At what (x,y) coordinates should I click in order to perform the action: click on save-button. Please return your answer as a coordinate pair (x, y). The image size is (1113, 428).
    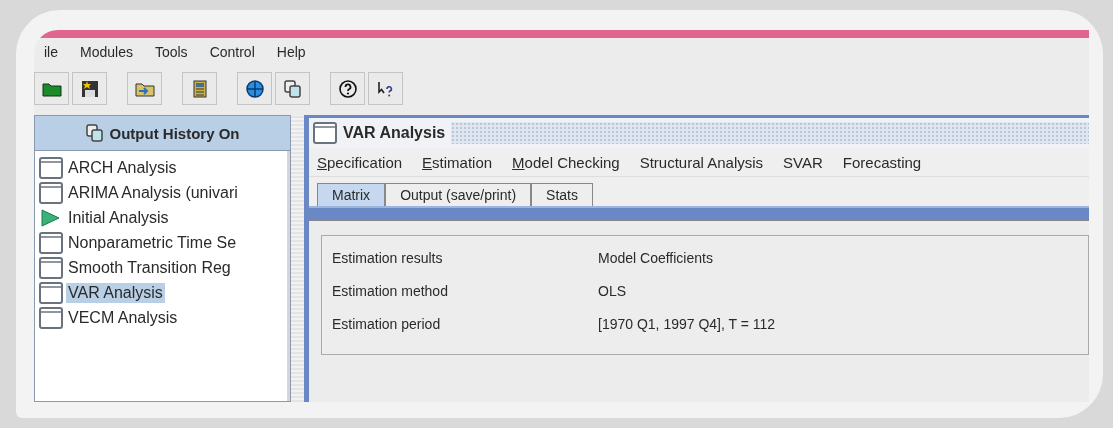
    Looking at the image, I should click on (89, 88).